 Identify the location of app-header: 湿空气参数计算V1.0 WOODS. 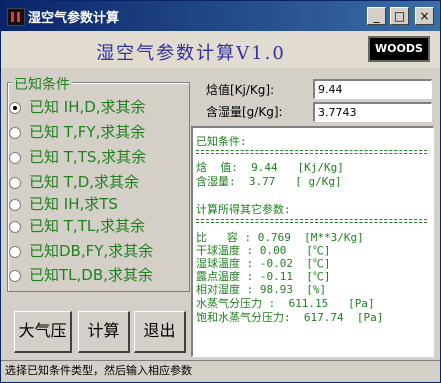
(220, 49).